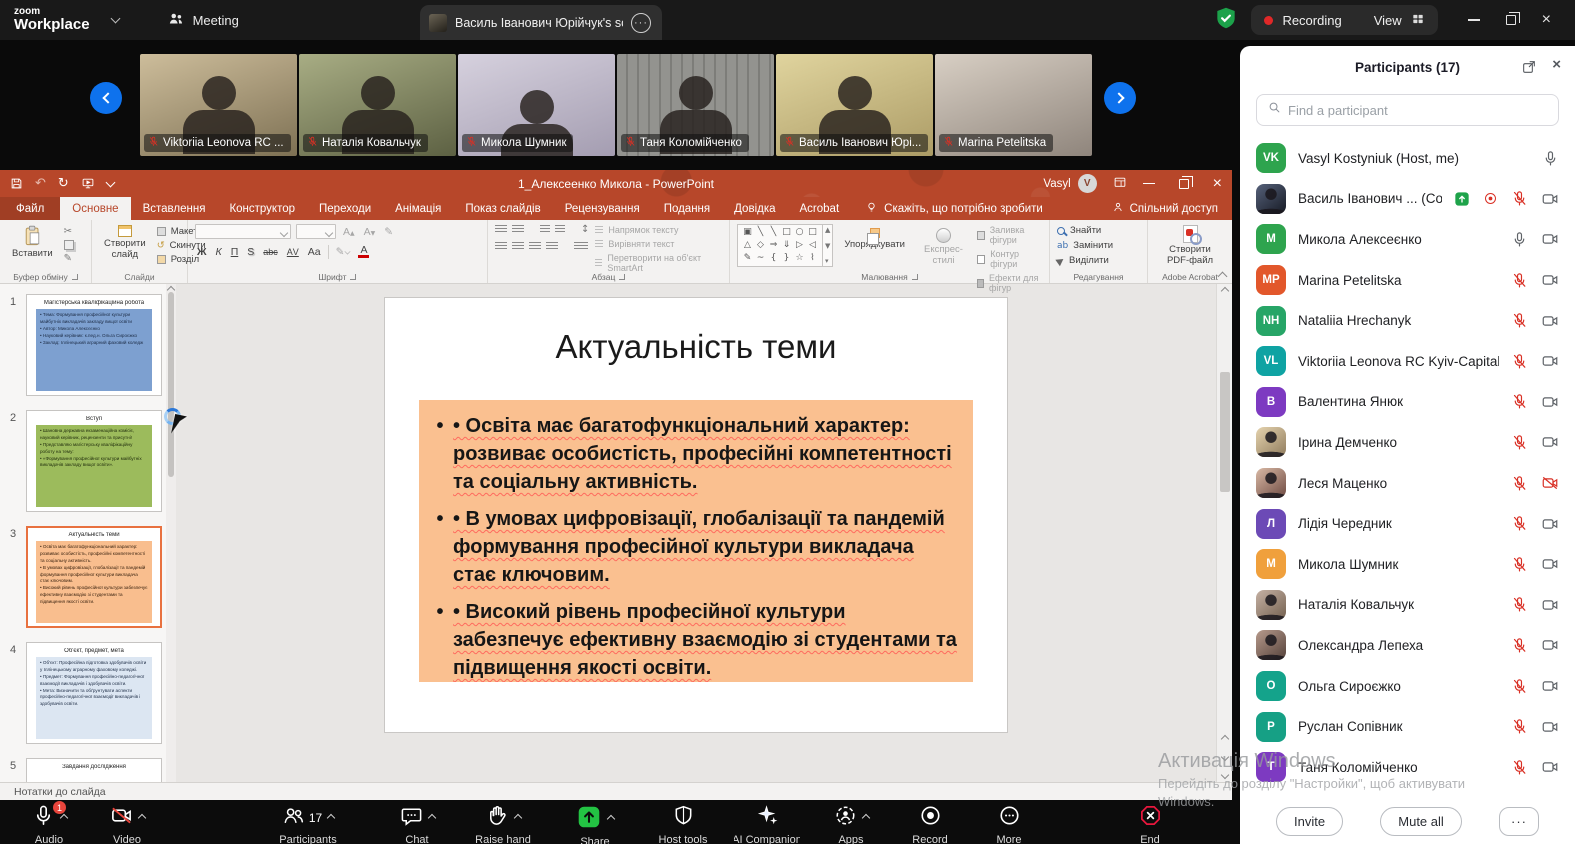  I want to click on participant-row: Леся Маценко, so click(1407, 483).